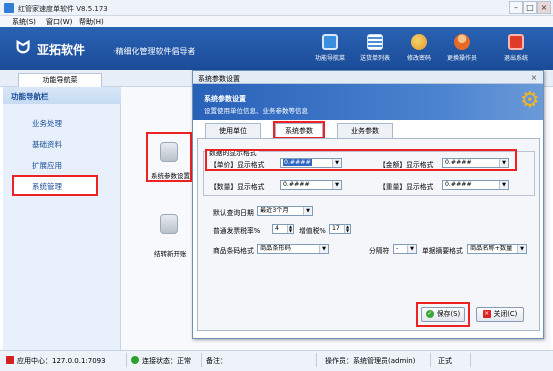 Image resolution: width=553 pixels, height=371 pixels. What do you see at coordinates (296, 184) in the screenshot?
I see `quantity-format-value: 0.####` at bounding box center [296, 184].